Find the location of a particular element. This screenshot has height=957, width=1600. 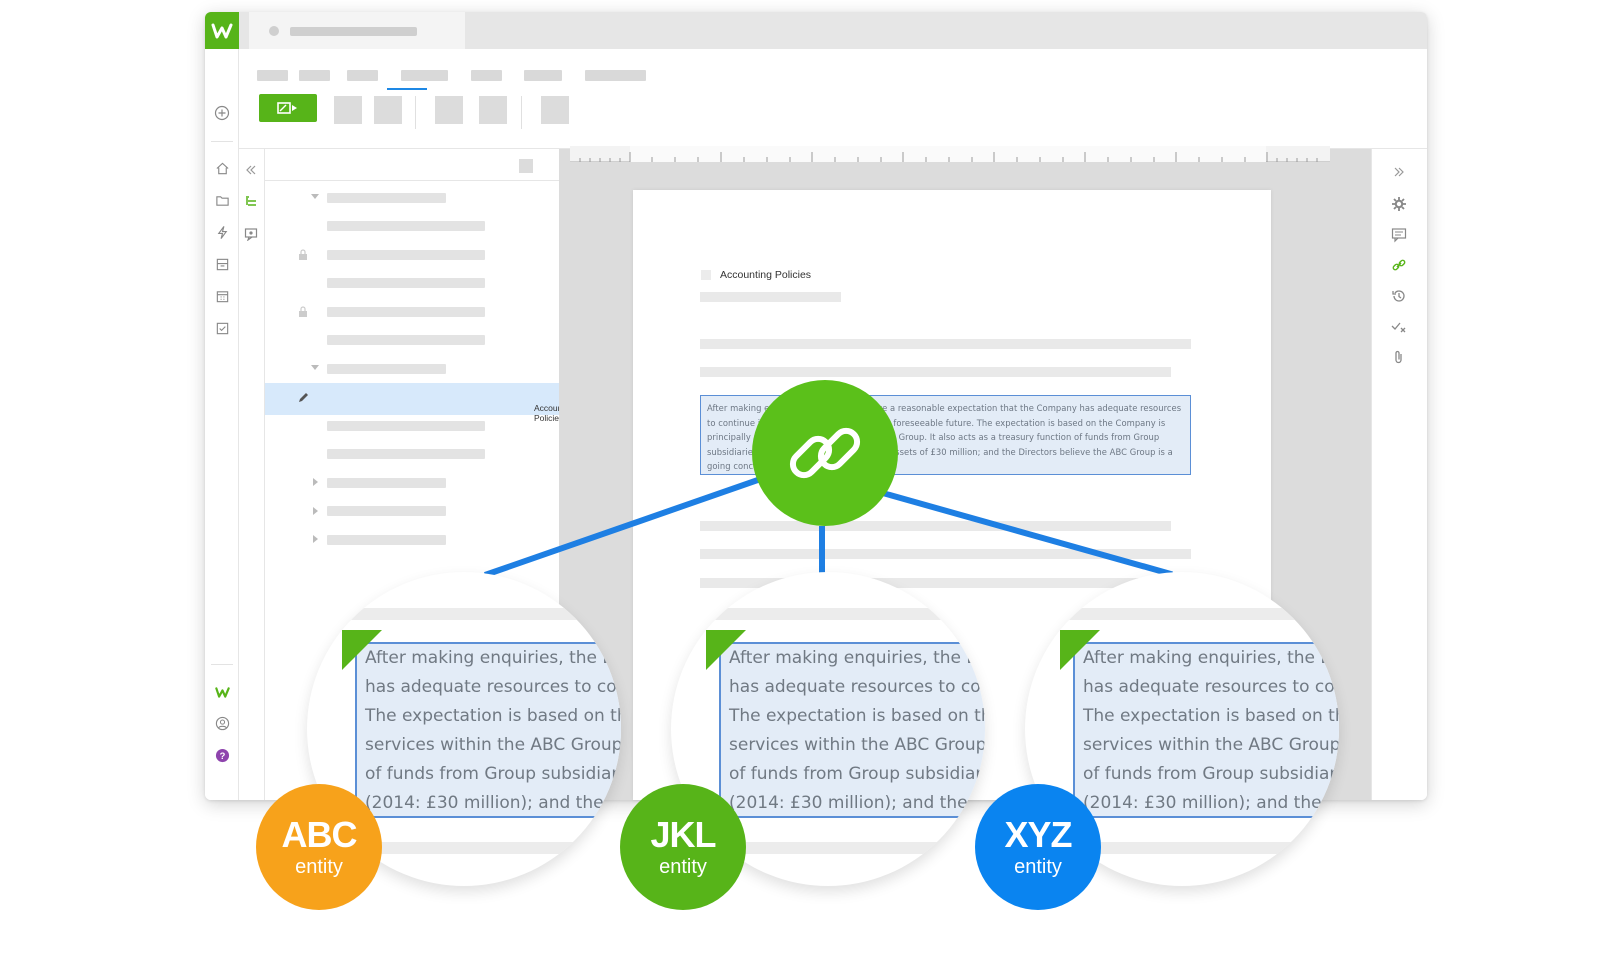

entity-name: XYZ is located at coordinates (1038, 834).